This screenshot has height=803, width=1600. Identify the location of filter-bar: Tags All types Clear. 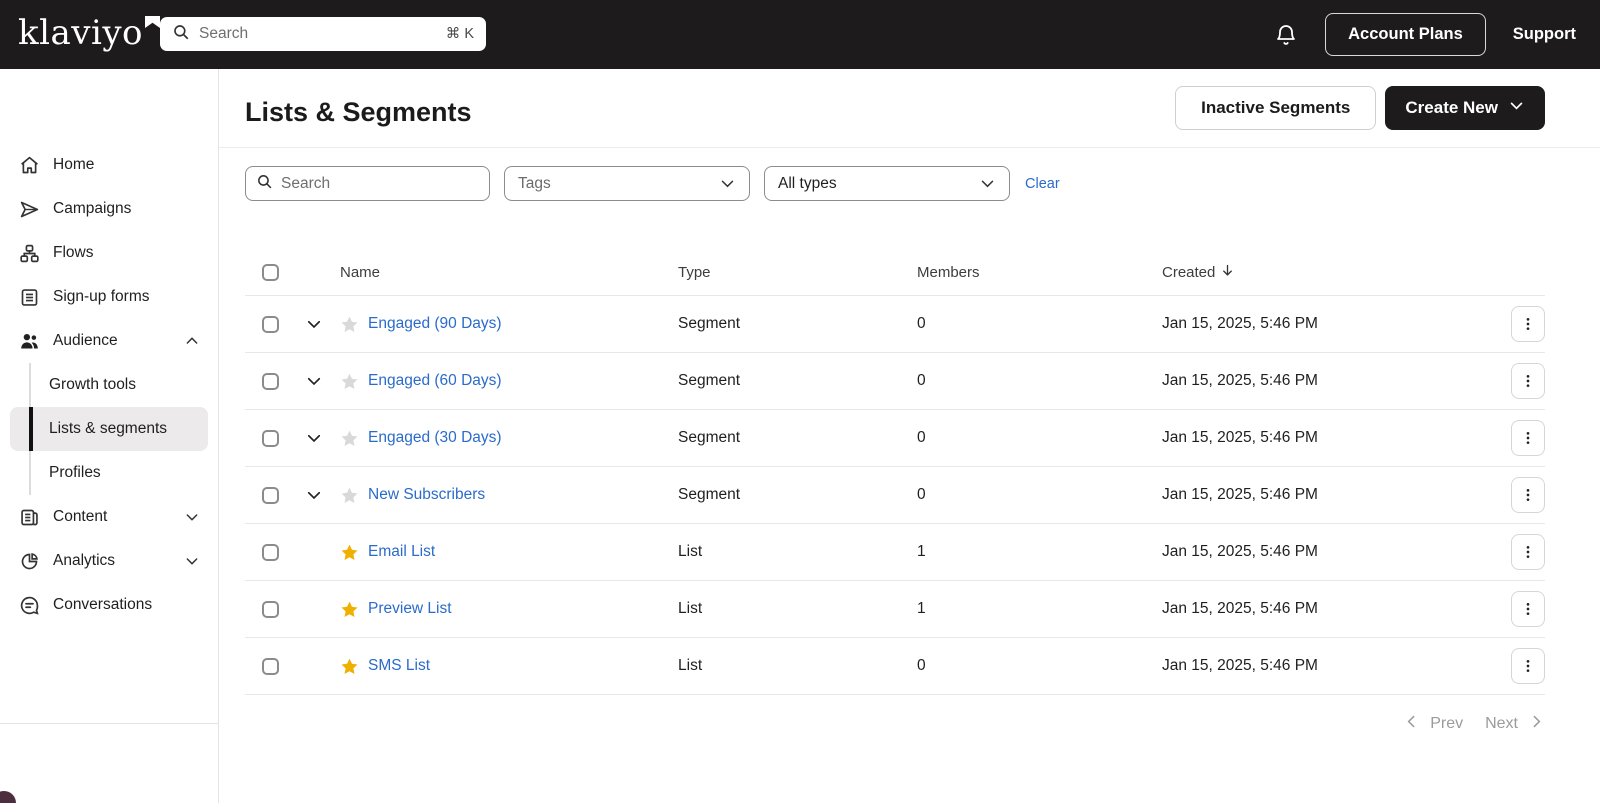
(652, 183).